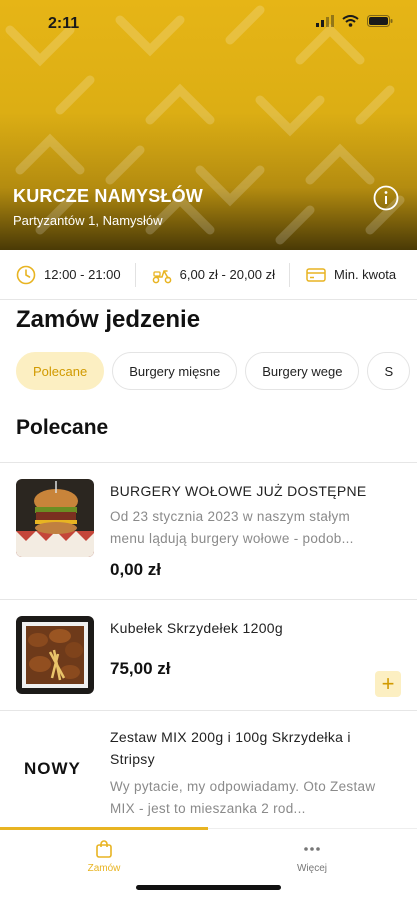 This screenshot has height=900, width=417. Describe the element at coordinates (64, 23) in the screenshot. I see `status-time: 2:11` at that location.